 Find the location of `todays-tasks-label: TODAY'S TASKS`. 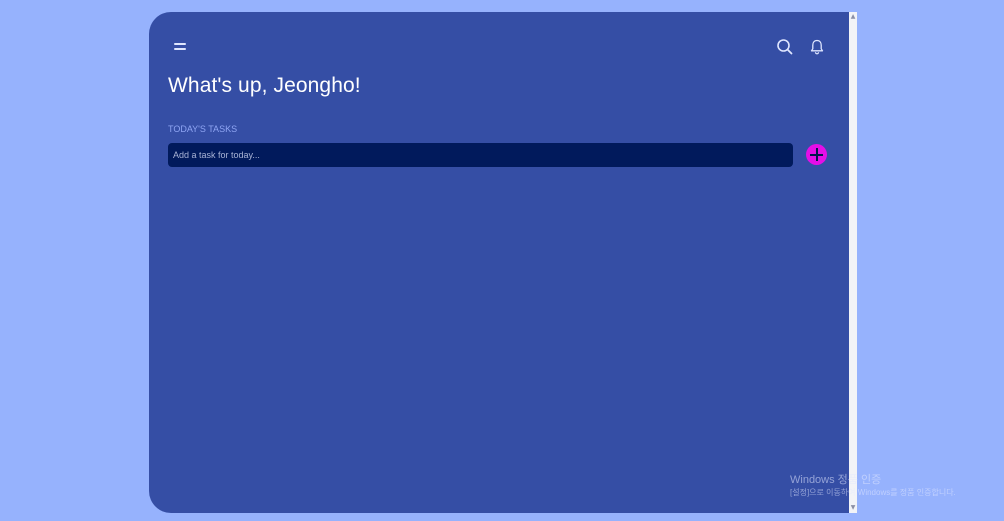

todays-tasks-label: TODAY'S TASKS is located at coordinates (203, 129).